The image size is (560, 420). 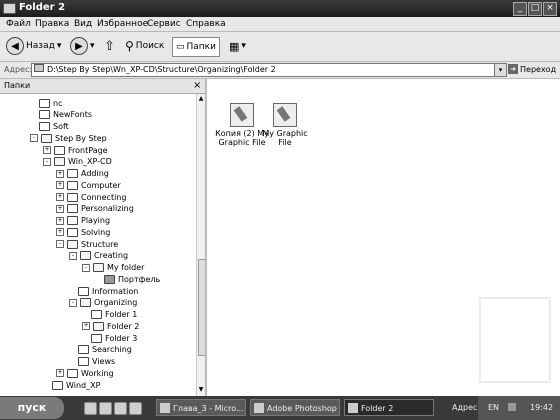 I want to click on scroll-down-icon: ▼, so click(x=201, y=389).